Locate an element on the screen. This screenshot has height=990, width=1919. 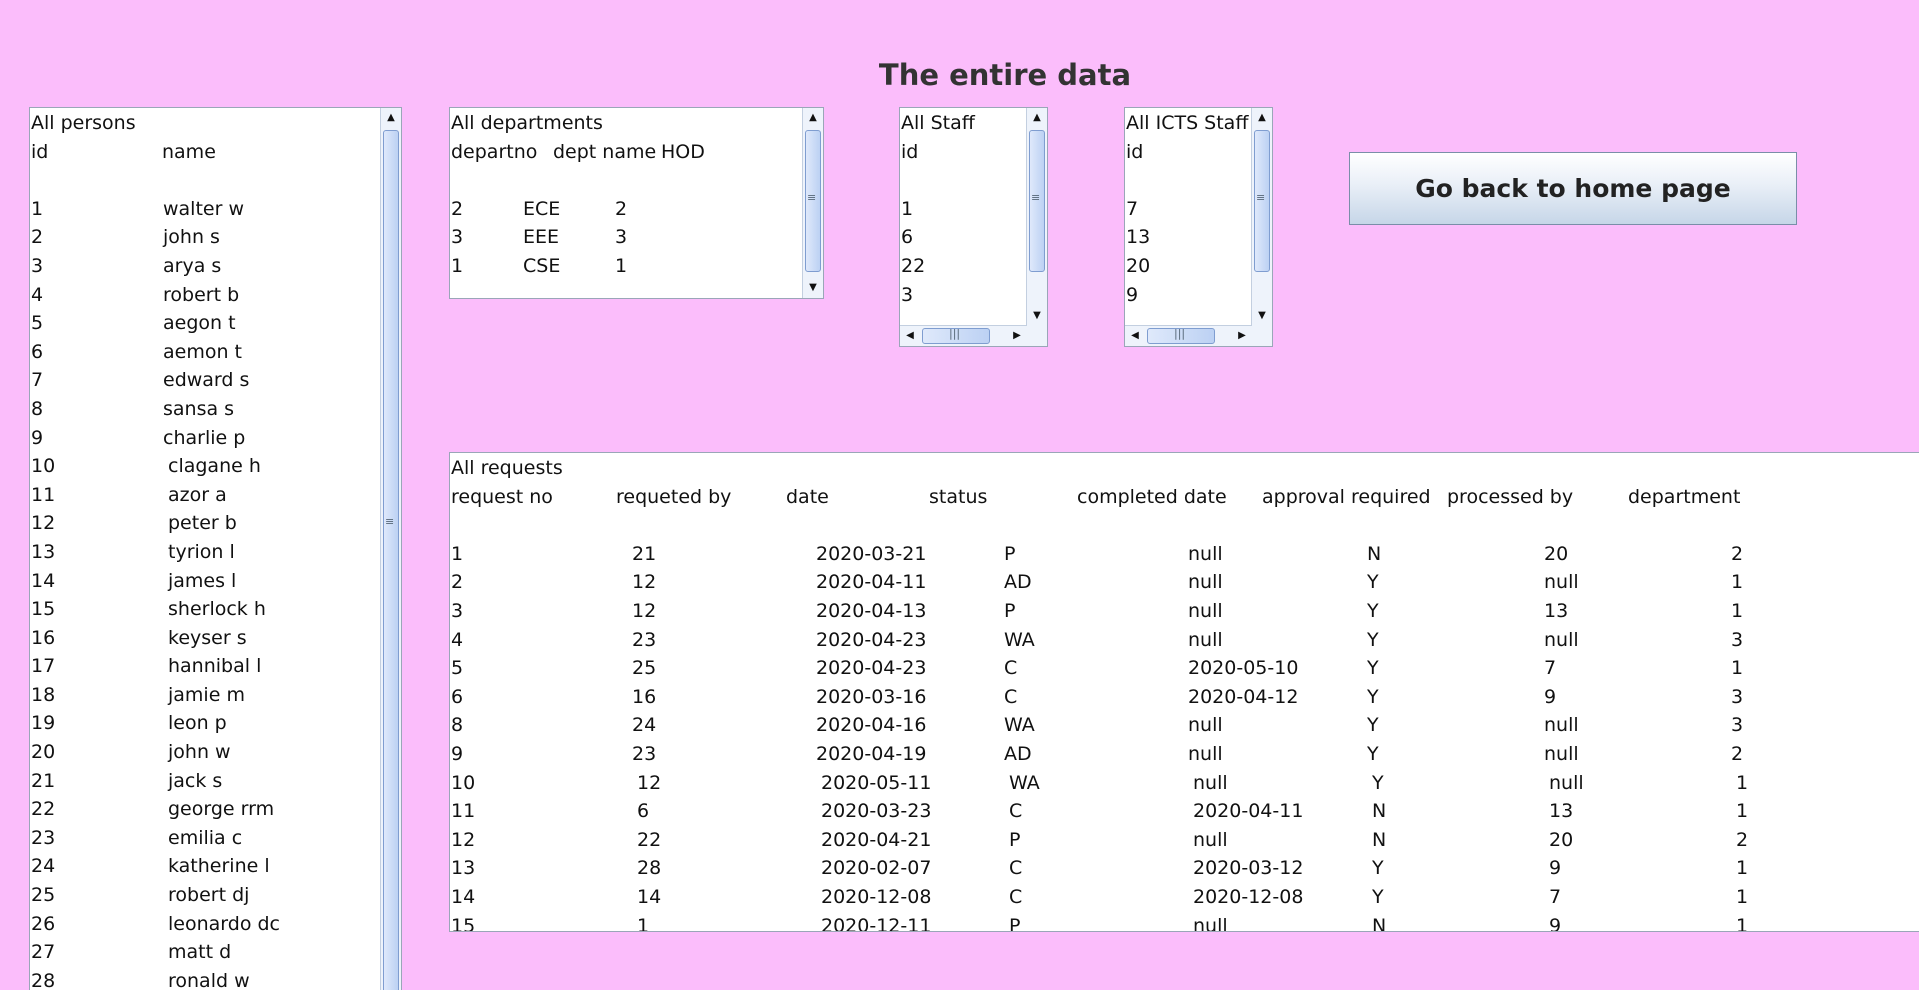
list-item: 12 peter b is located at coordinates (216, 526).